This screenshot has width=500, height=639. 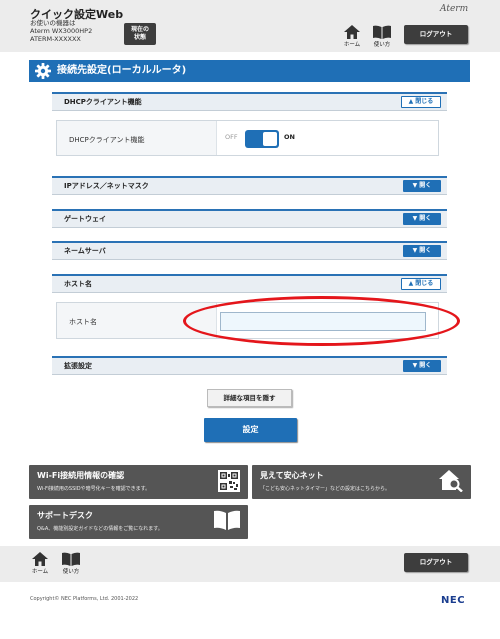 What do you see at coordinates (43, 71) in the screenshot?
I see `gear-icon` at bounding box center [43, 71].